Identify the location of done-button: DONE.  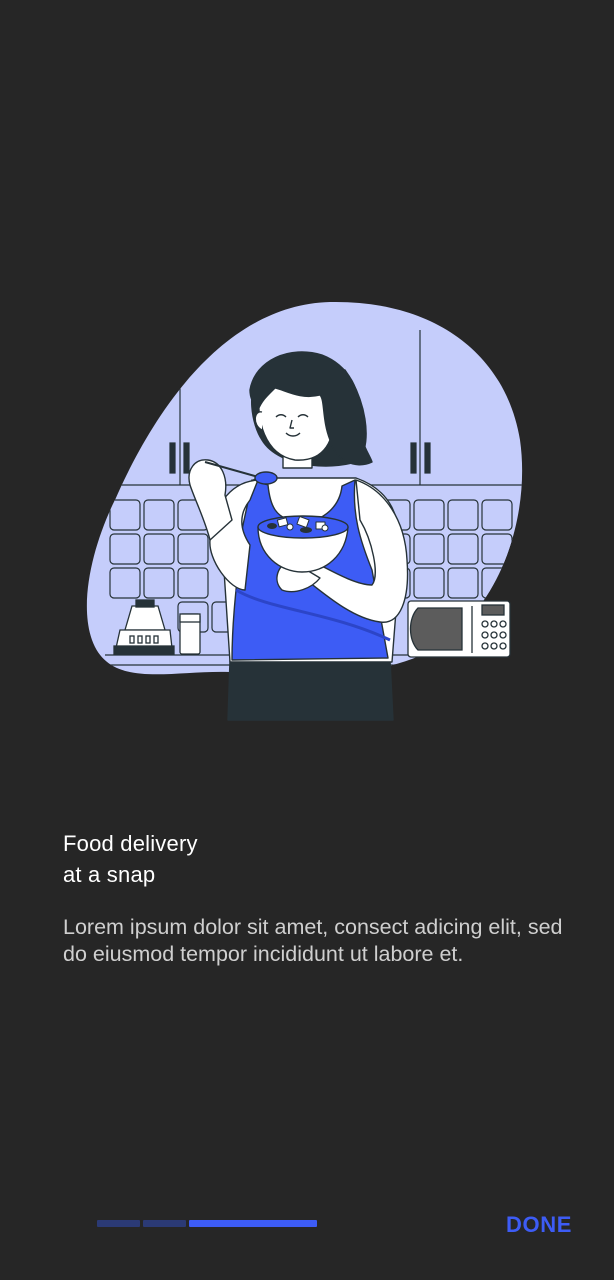
(539, 1225).